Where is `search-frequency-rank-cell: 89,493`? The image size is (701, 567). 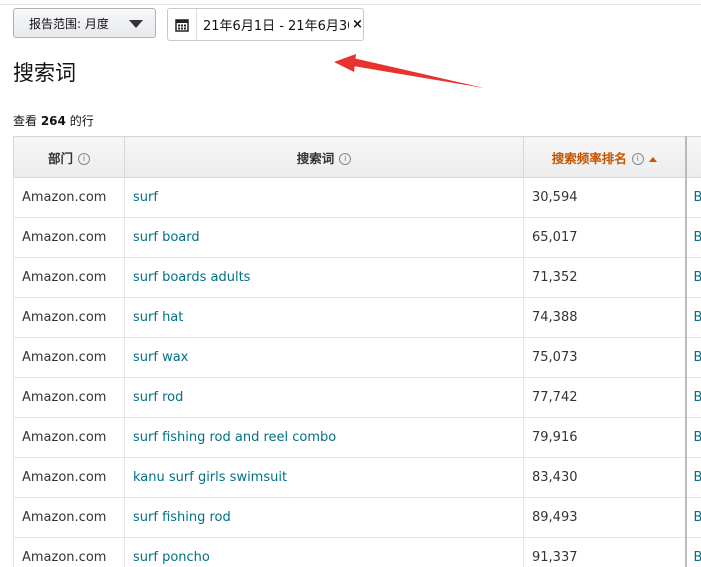
search-frequency-rank-cell: 89,493 is located at coordinates (604, 517).